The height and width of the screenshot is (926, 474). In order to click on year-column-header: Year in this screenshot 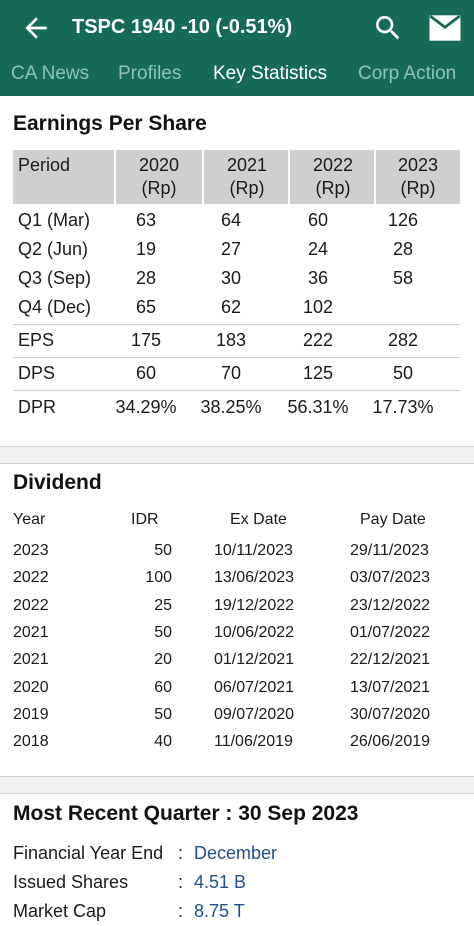, I will do `click(29, 519)`.